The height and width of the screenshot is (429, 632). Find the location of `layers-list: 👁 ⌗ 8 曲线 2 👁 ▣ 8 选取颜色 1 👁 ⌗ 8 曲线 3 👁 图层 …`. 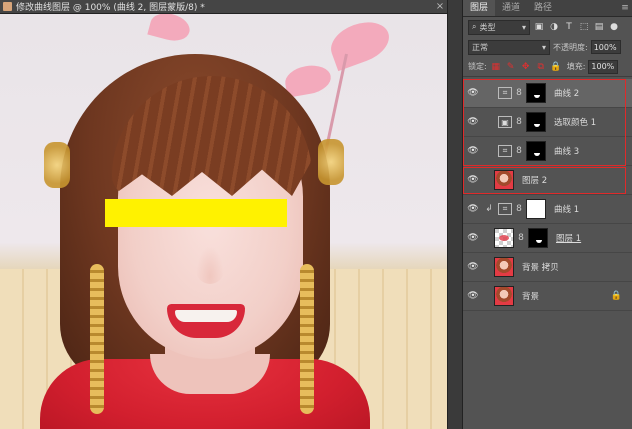

layers-list: 👁 ⌗ 8 曲线 2 👁 ▣ 8 选取颜色 1 👁 ⌗ 8 曲线 3 👁 图层 … is located at coordinates (547, 195).